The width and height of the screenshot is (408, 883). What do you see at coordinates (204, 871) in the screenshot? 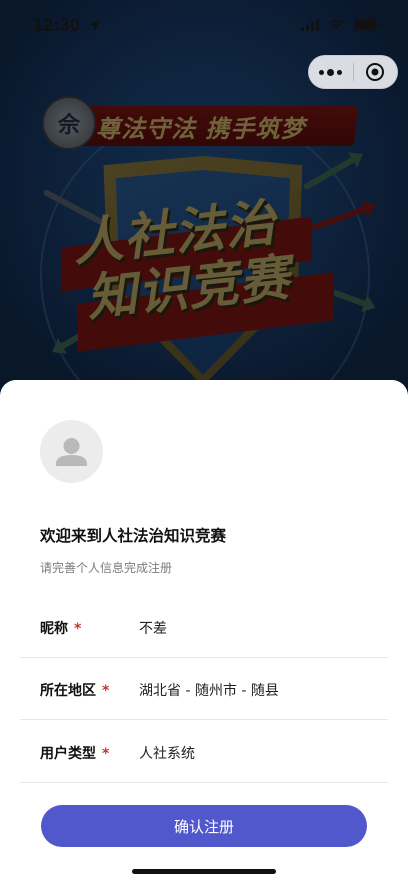
I see `home-indicator` at bounding box center [204, 871].